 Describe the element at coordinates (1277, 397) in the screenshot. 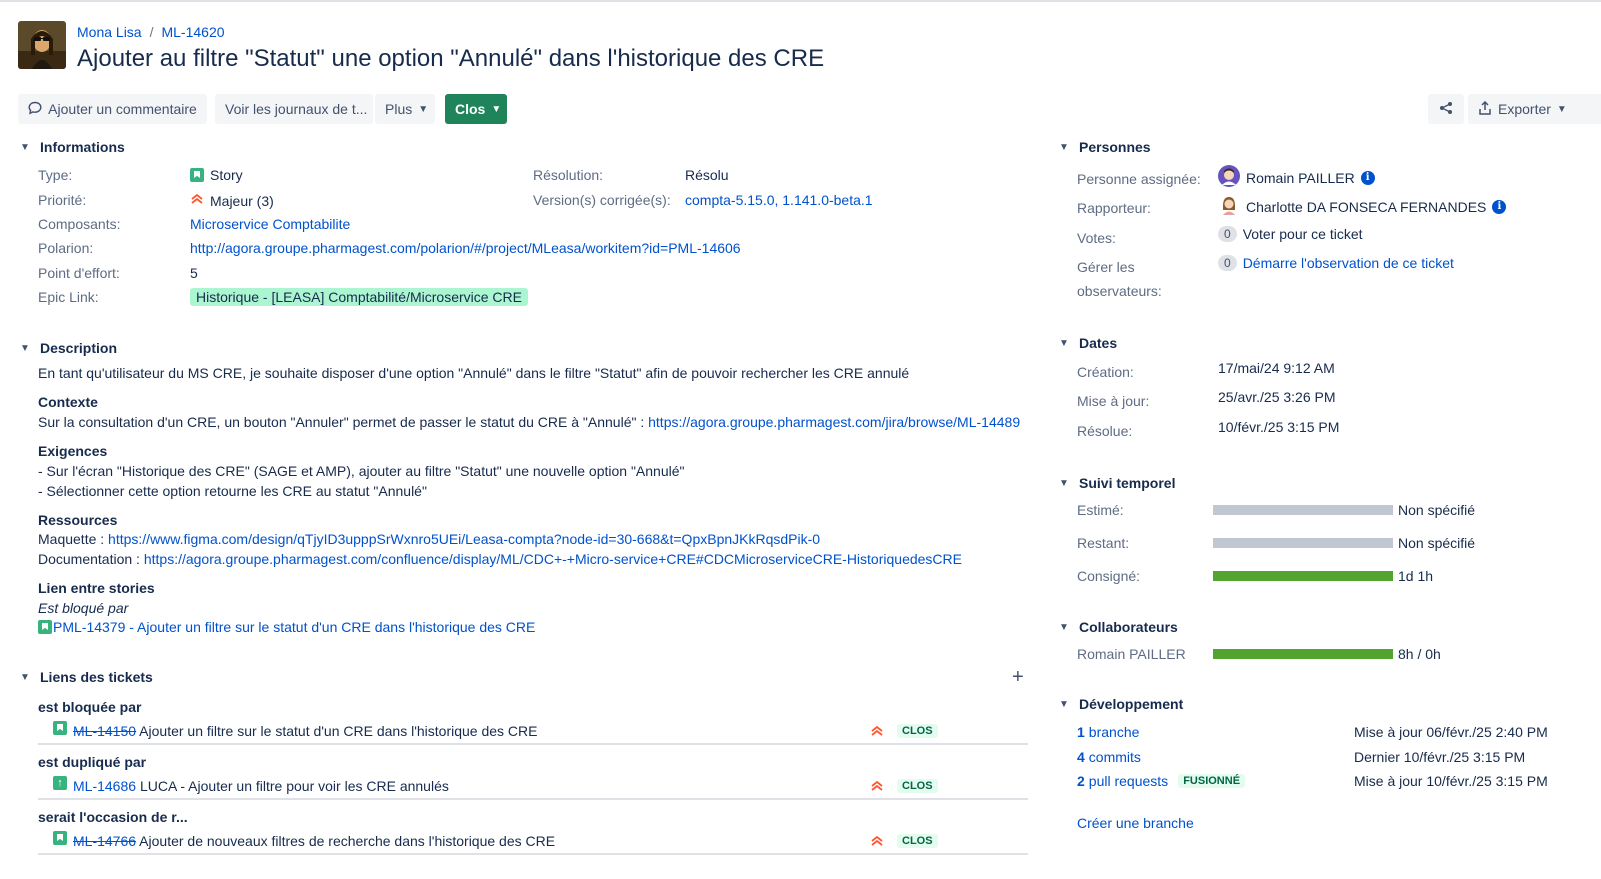

I see `updated-value: 25/avr./25 3:26 PM` at that location.